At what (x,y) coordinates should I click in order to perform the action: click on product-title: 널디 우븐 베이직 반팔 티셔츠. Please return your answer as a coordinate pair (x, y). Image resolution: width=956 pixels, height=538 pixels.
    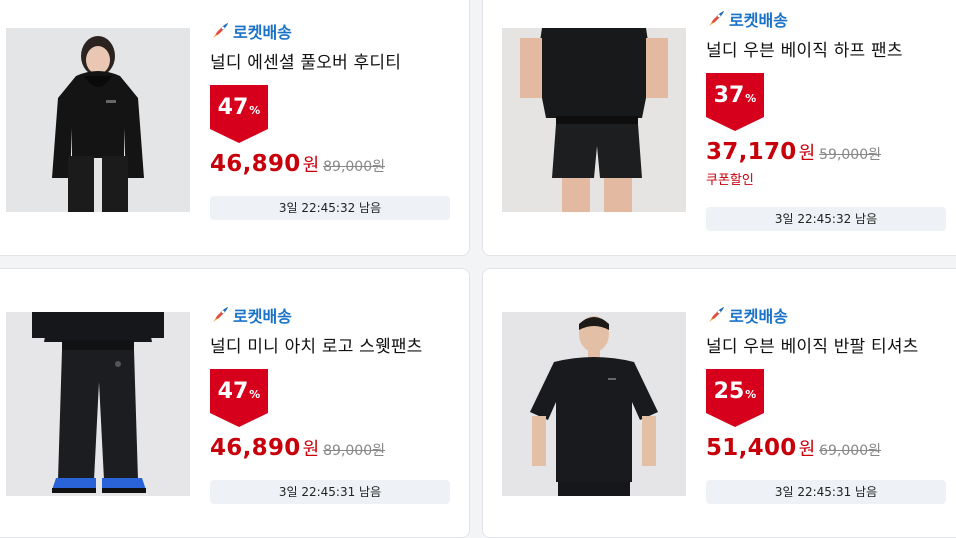
    Looking at the image, I should click on (831, 344).